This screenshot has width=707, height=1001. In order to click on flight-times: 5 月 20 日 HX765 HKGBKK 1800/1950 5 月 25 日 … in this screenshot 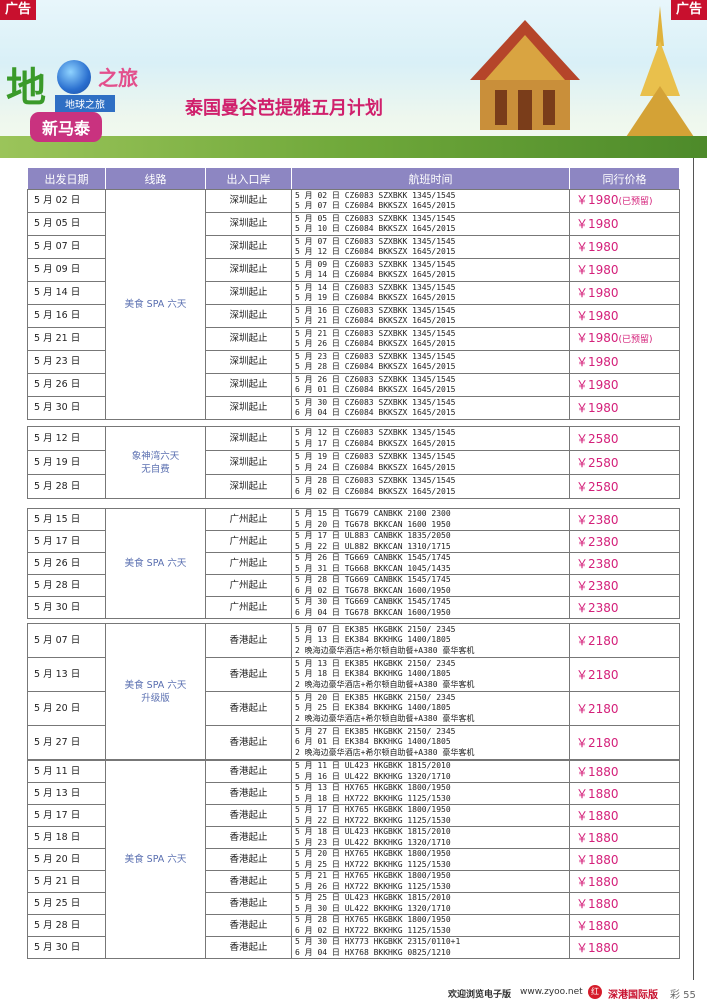, I will do `click(430, 859)`.